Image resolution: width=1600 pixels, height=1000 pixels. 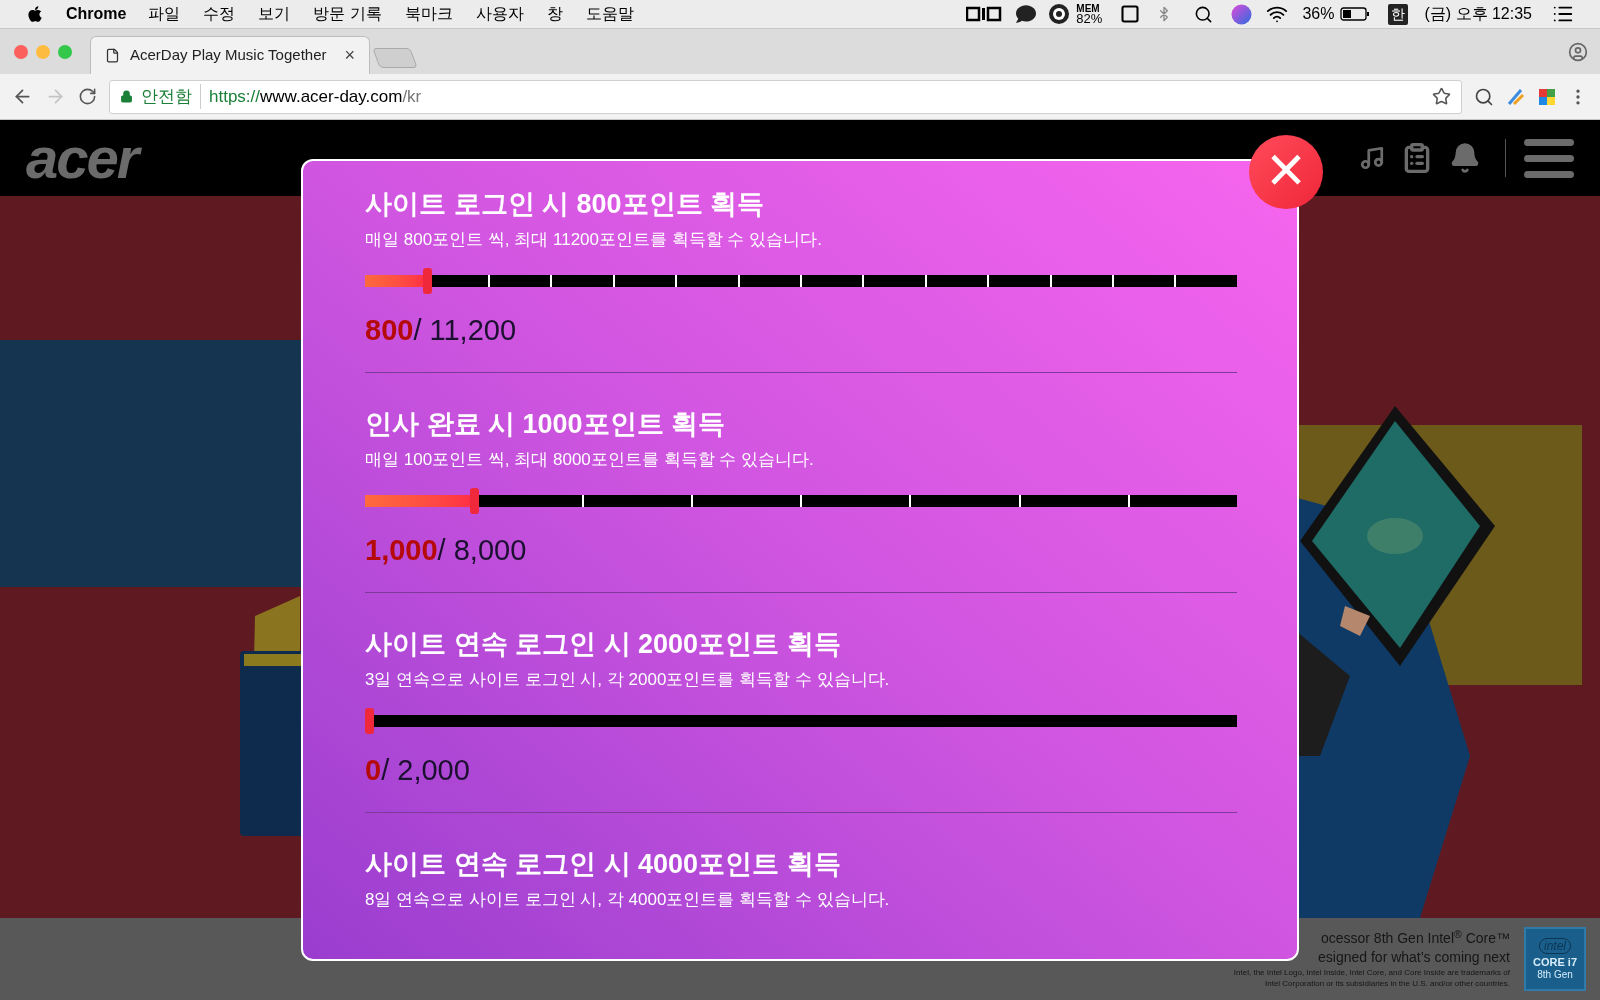 What do you see at coordinates (315, 96) in the screenshot?
I see `url-text: https://www.acer-day.com/kr` at bounding box center [315, 96].